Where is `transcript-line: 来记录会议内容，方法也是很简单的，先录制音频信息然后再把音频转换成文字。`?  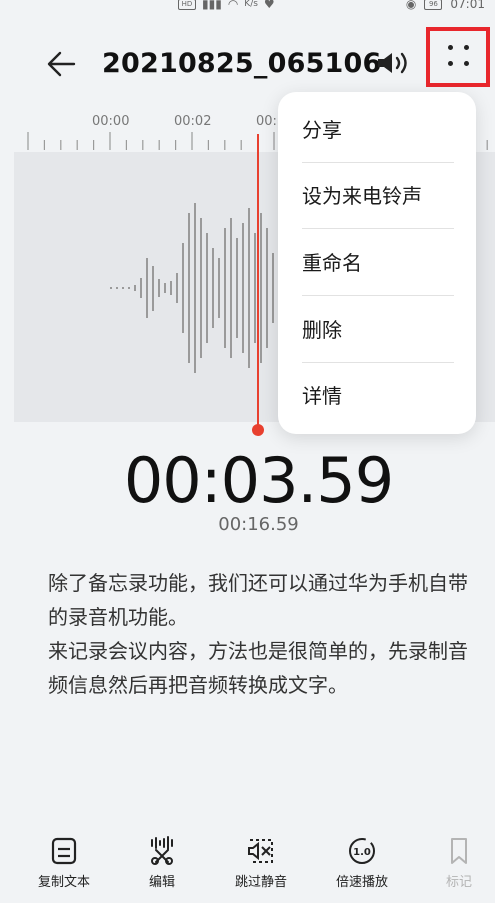 transcript-line: 来记录会议内容，方法也是很简单的，先录制音频信息然后再把音频转换成文字。 is located at coordinates (258, 668).